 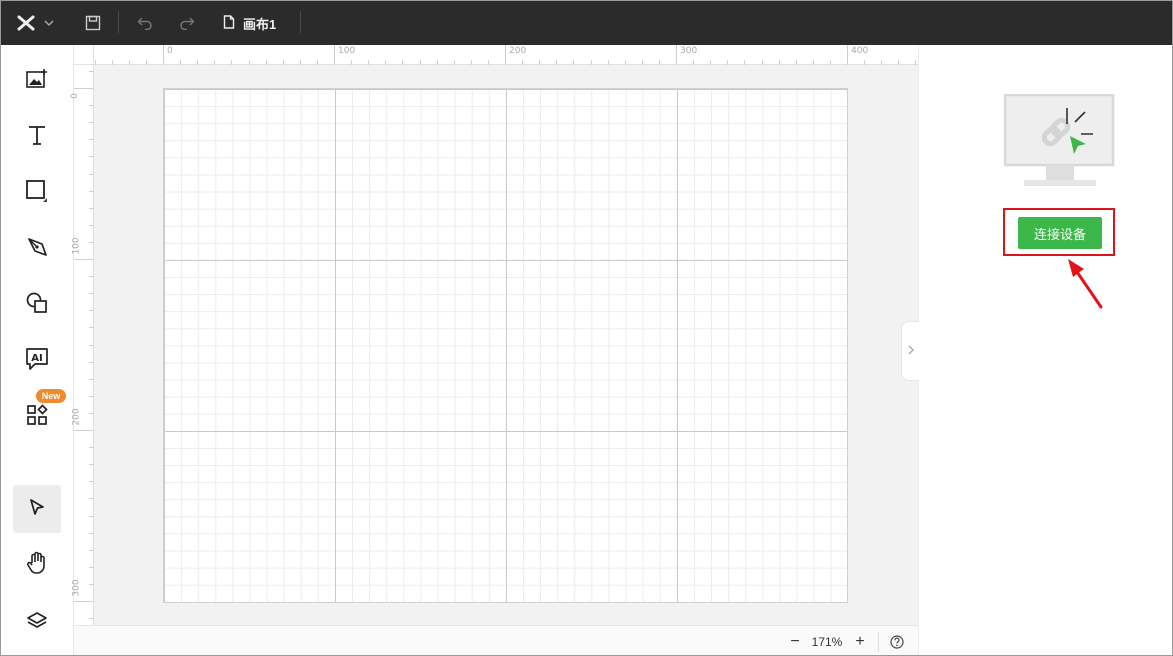 I want to click on left-ruler: 0 100 200 300, so click(x=82, y=345).